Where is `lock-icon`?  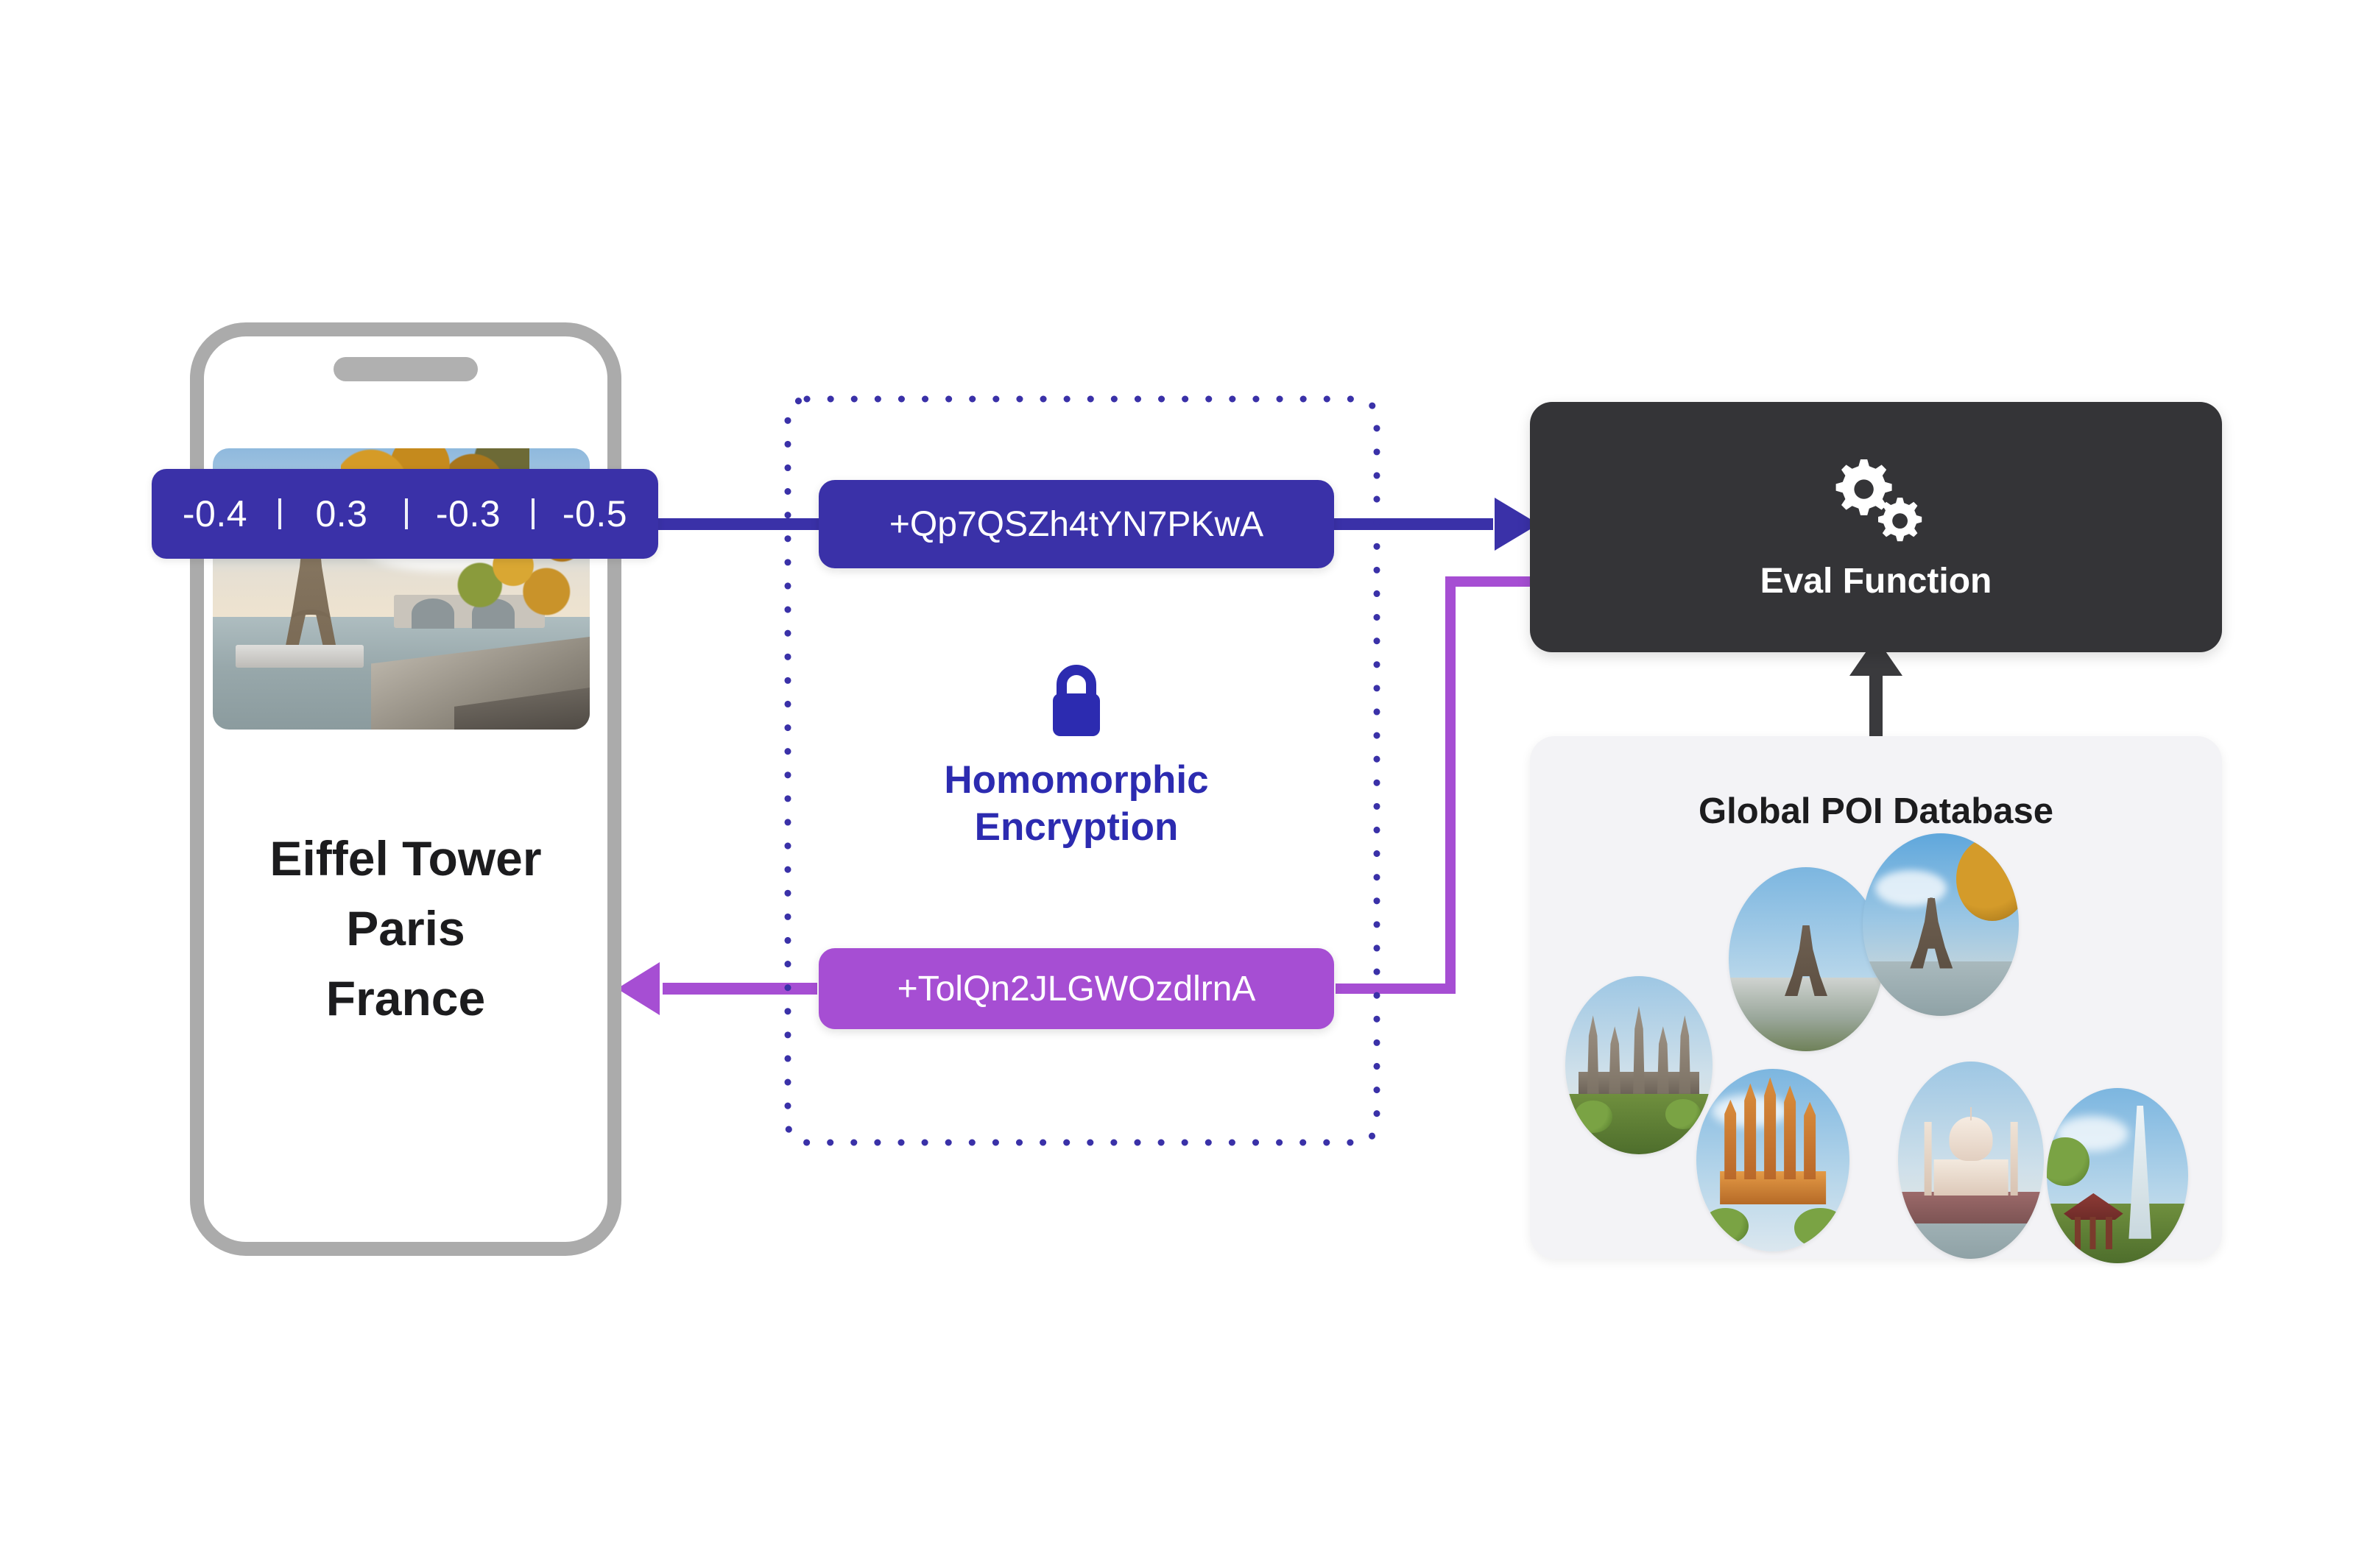
lock-icon is located at coordinates (1076, 700).